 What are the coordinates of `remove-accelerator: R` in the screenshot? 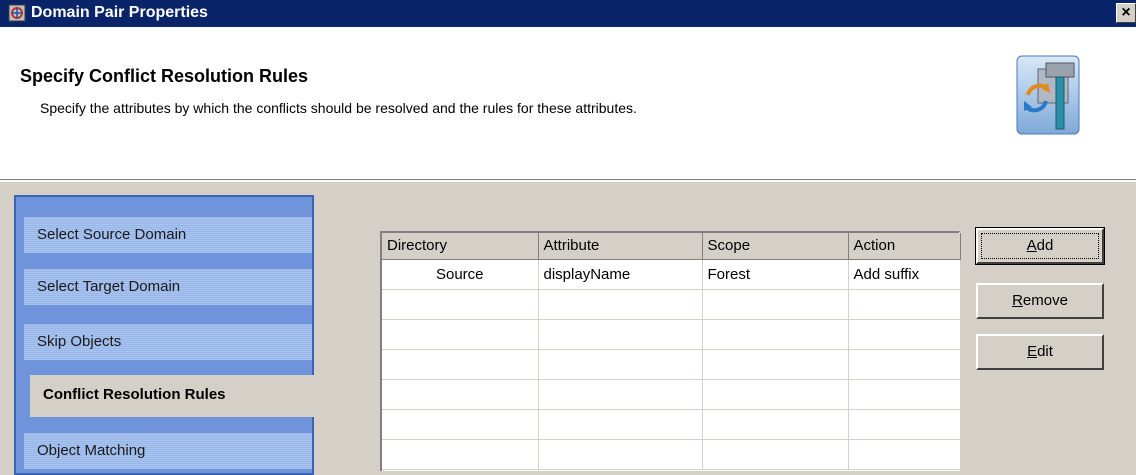 It's located at (1017, 300).